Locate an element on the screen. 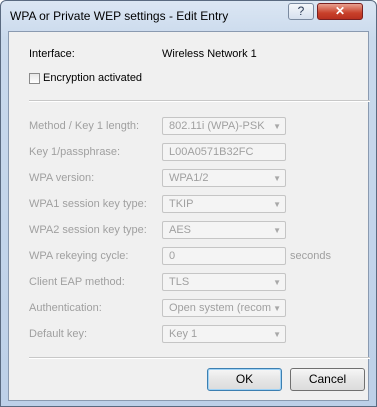 This screenshot has width=377, height=407. auth-combo: Open system (recom ▼ is located at coordinates (224, 308).